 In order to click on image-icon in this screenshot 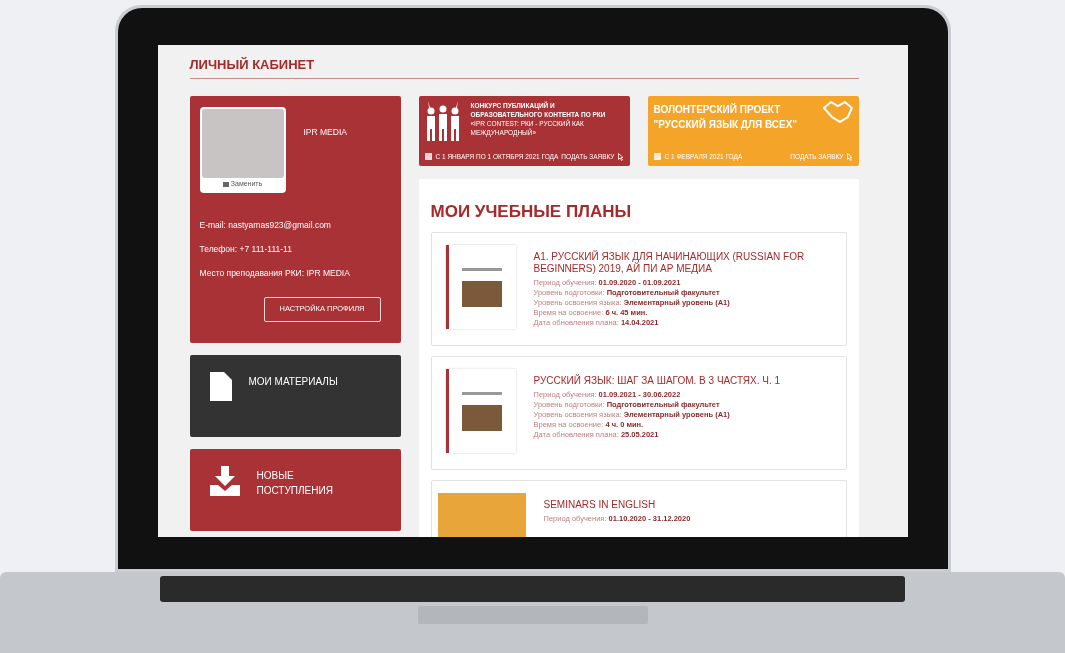, I will do `click(225, 184)`.